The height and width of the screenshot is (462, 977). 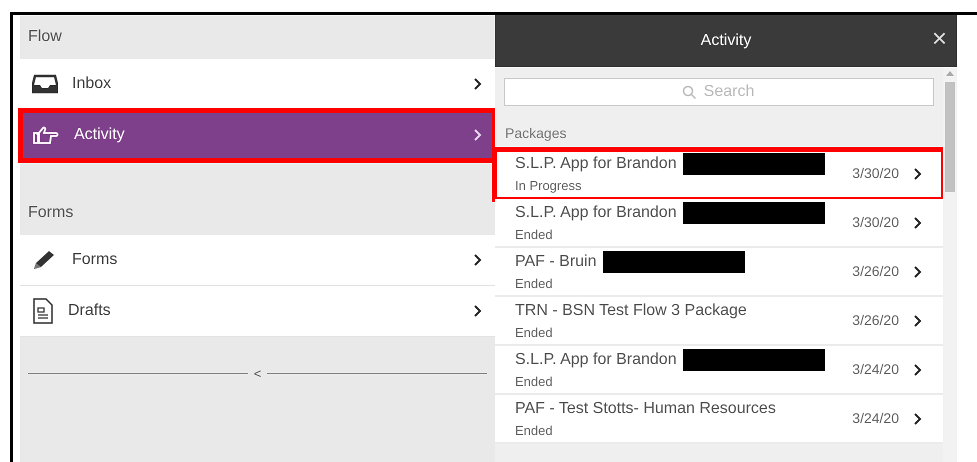 What do you see at coordinates (719, 370) in the screenshot?
I see `package-row: S.L.P. App for Brandon Ended 3/24/20` at bounding box center [719, 370].